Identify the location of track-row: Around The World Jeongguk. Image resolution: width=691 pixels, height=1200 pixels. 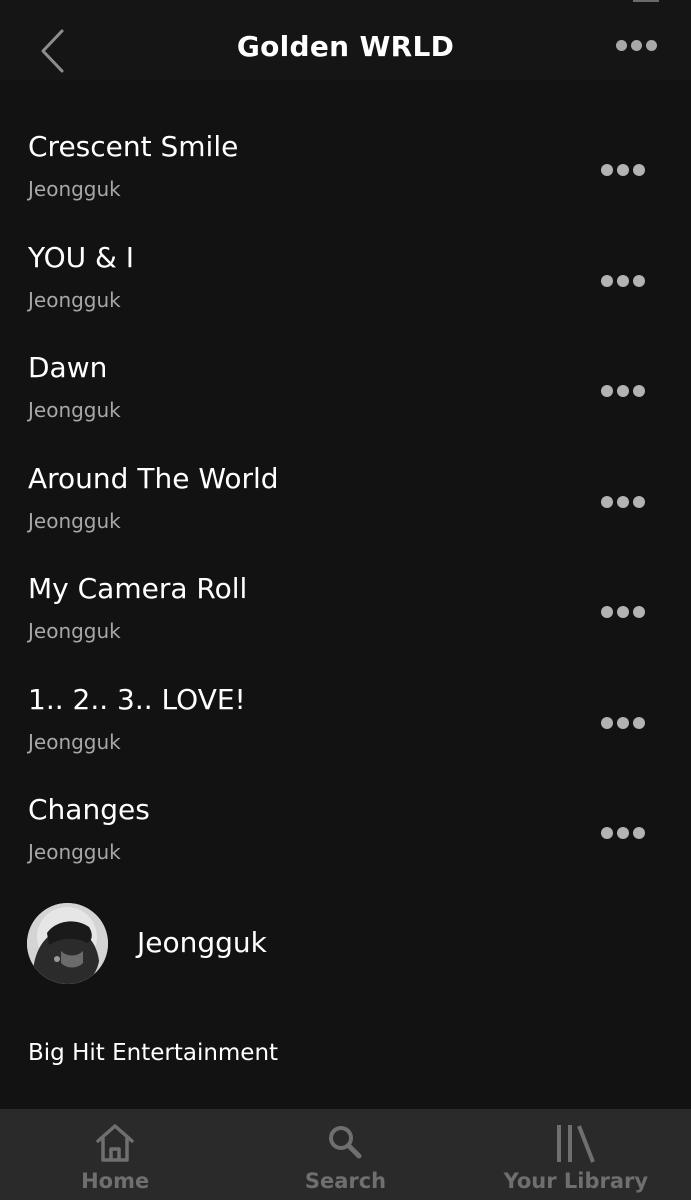
(345, 502).